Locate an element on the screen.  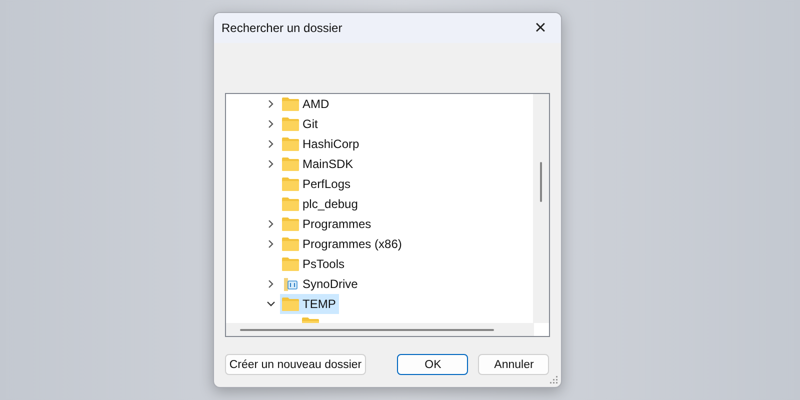
tree-item: PsTools is located at coordinates (314, 264).